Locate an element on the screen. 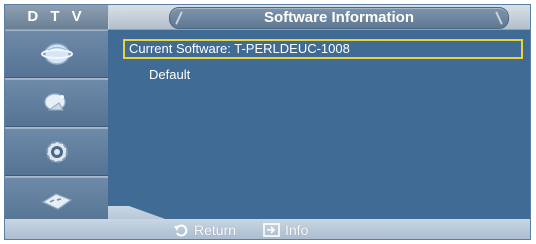  info-label: Info is located at coordinates (297, 230).